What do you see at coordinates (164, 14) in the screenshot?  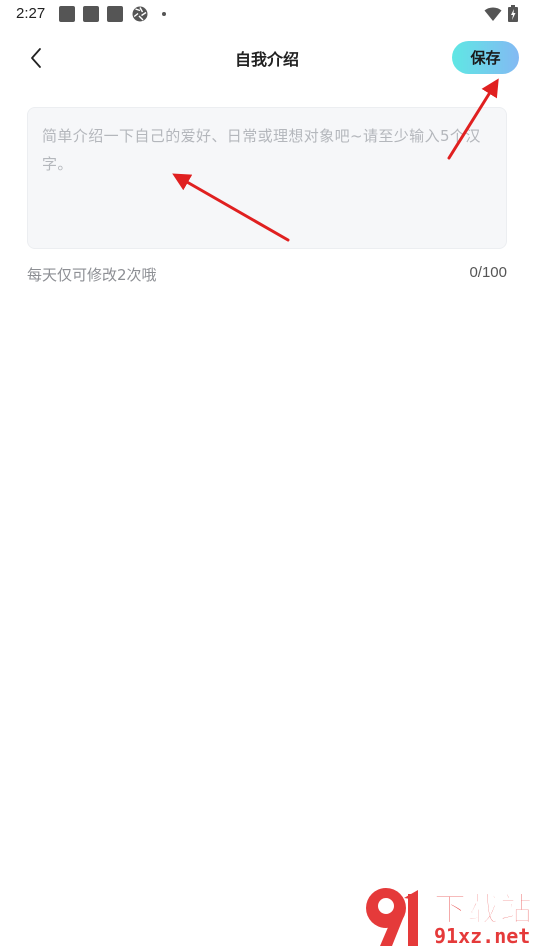 I see `dot-icon` at bounding box center [164, 14].